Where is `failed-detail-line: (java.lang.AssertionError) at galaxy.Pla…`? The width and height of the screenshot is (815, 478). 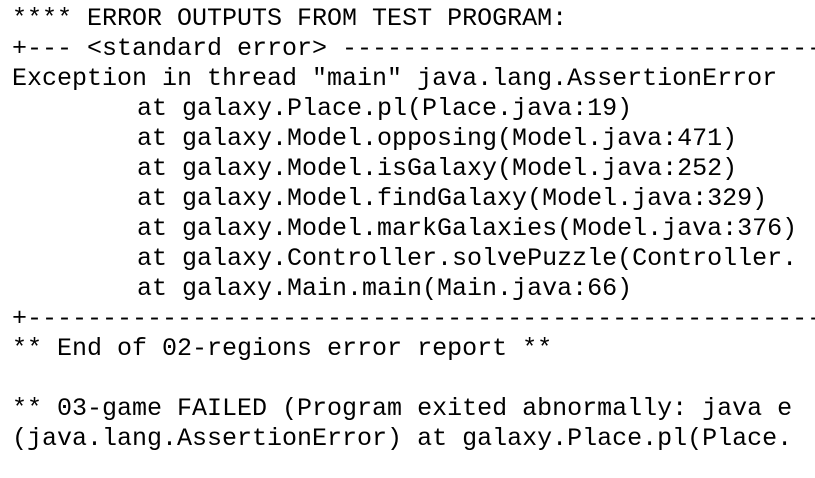 failed-detail-line: (java.lang.AssertionError) at galaxy.Pla… is located at coordinates (402, 438).